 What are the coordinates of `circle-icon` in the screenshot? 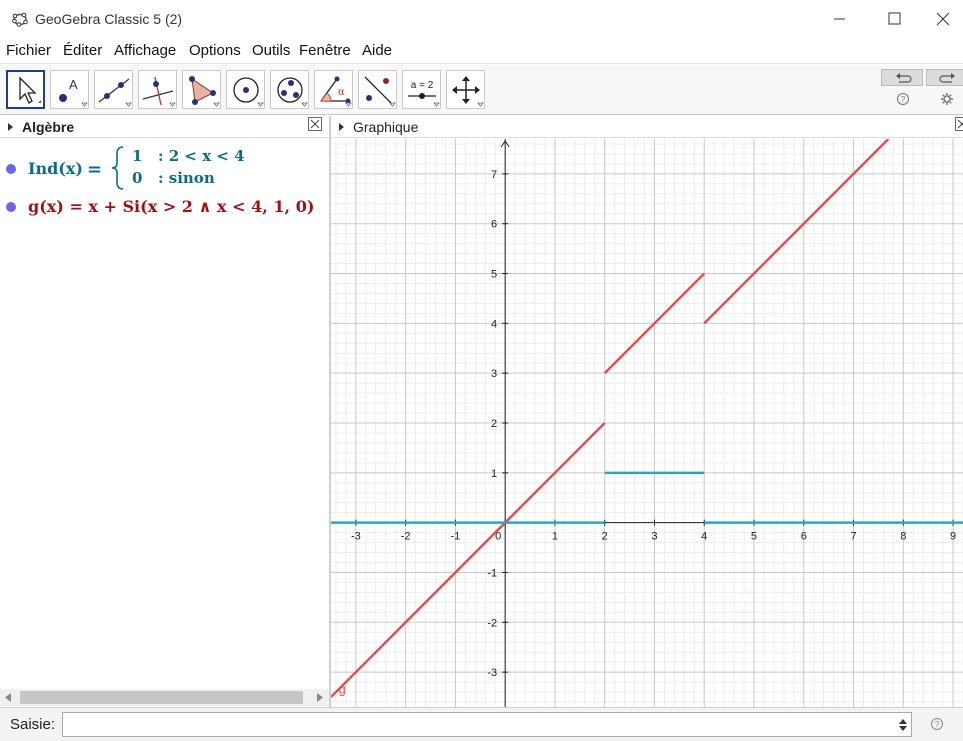 It's located at (248, 92).